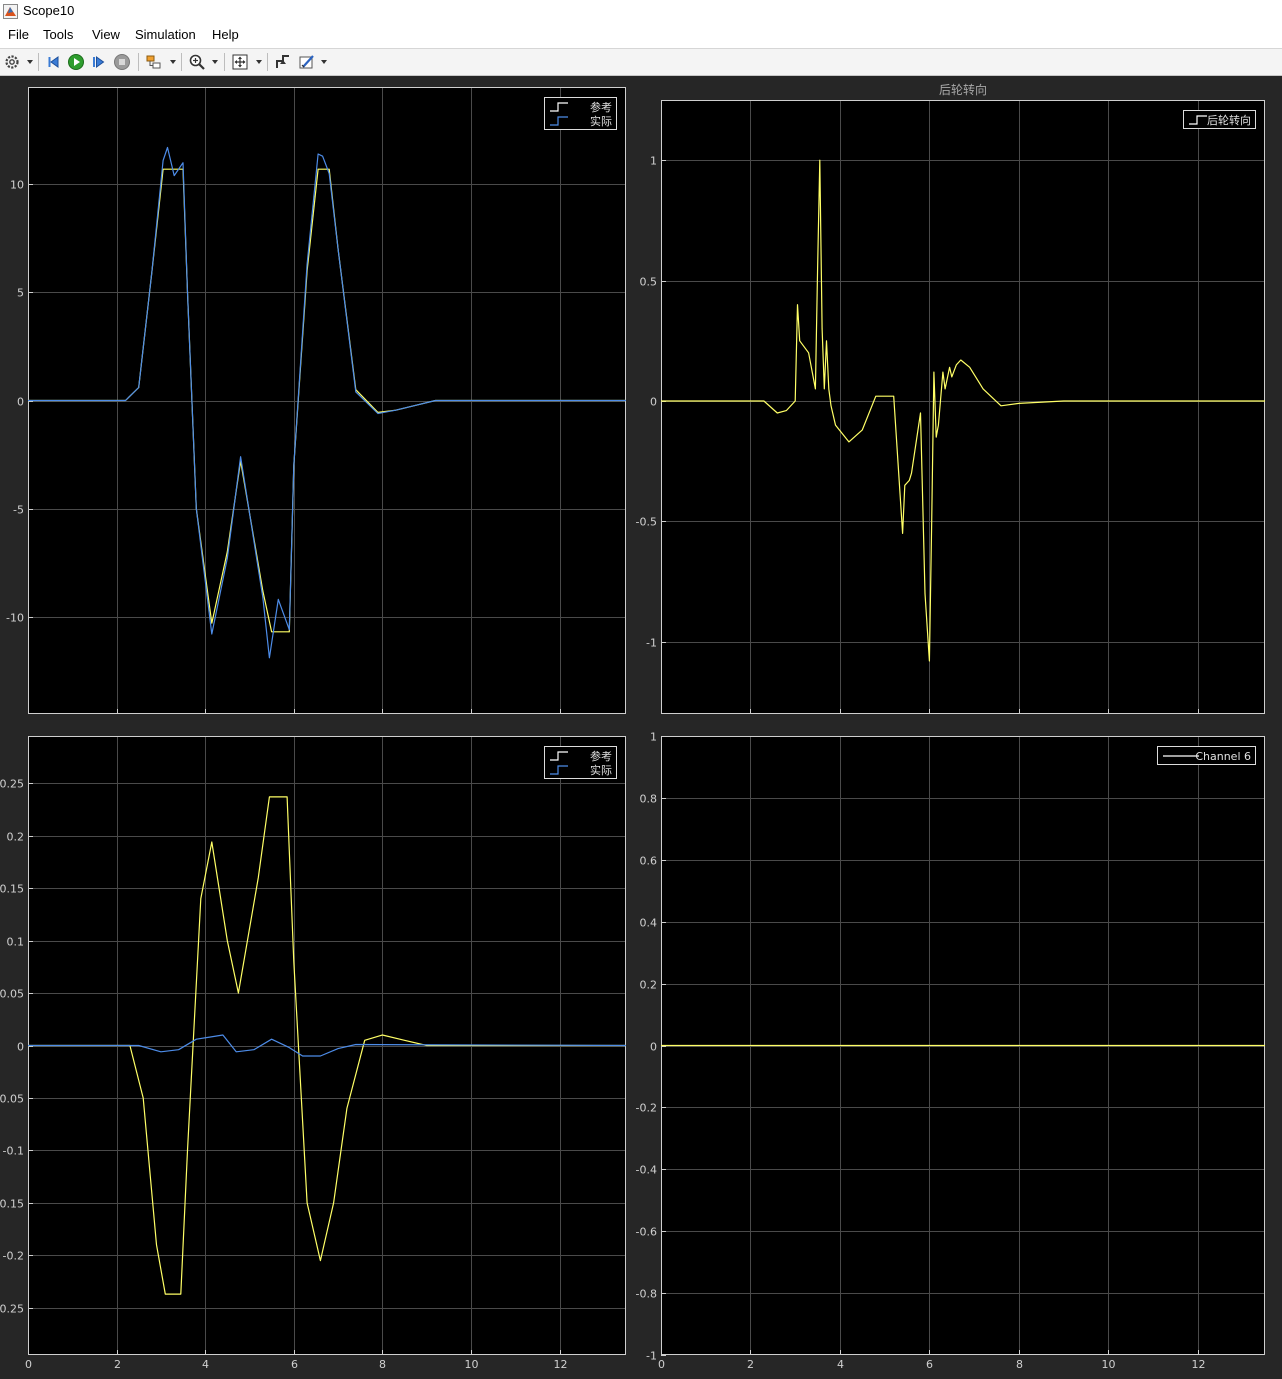  What do you see at coordinates (17, 185) in the screenshot?
I see `y-tick-label: 10` at bounding box center [17, 185].